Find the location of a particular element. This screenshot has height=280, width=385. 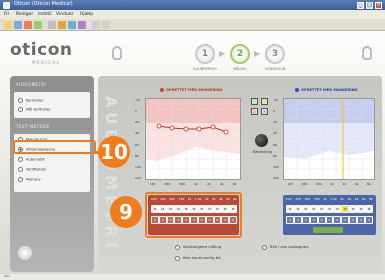

right-ear-status: OPRETTET MED MASKERING is located at coordinates (326, 90).